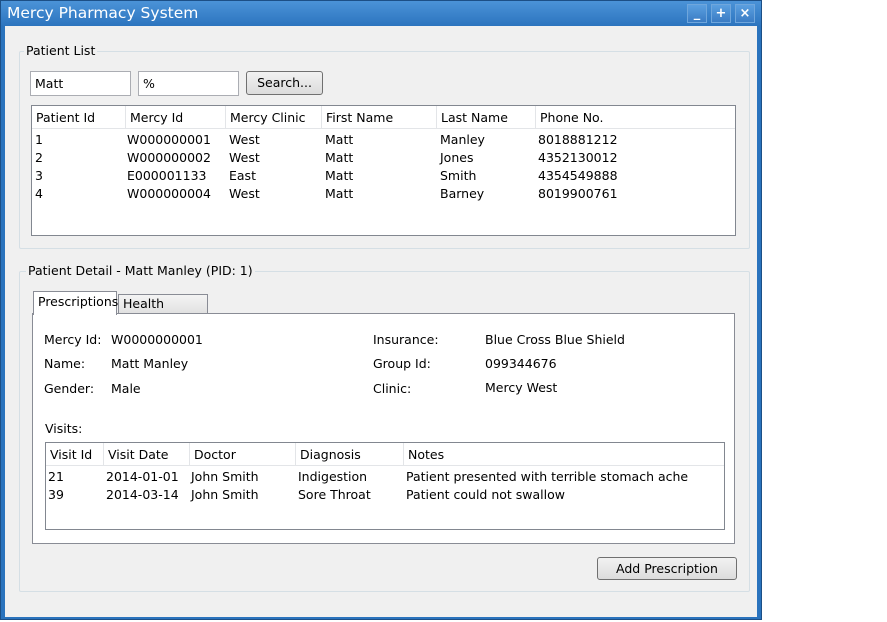 The height and width of the screenshot is (622, 887). What do you see at coordinates (126, 388) in the screenshot?
I see `gender-value: Male` at bounding box center [126, 388].